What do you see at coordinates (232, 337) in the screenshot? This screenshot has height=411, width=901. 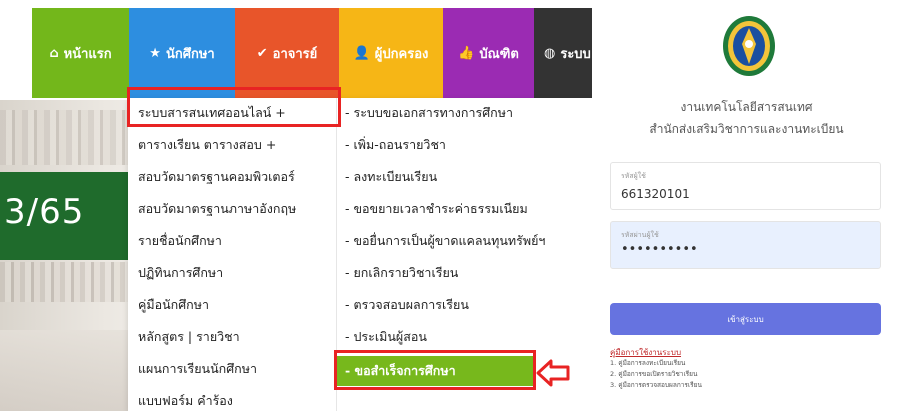 I see `menu-curriculum: หลักสูตร | รายวิชา` at bounding box center [232, 337].